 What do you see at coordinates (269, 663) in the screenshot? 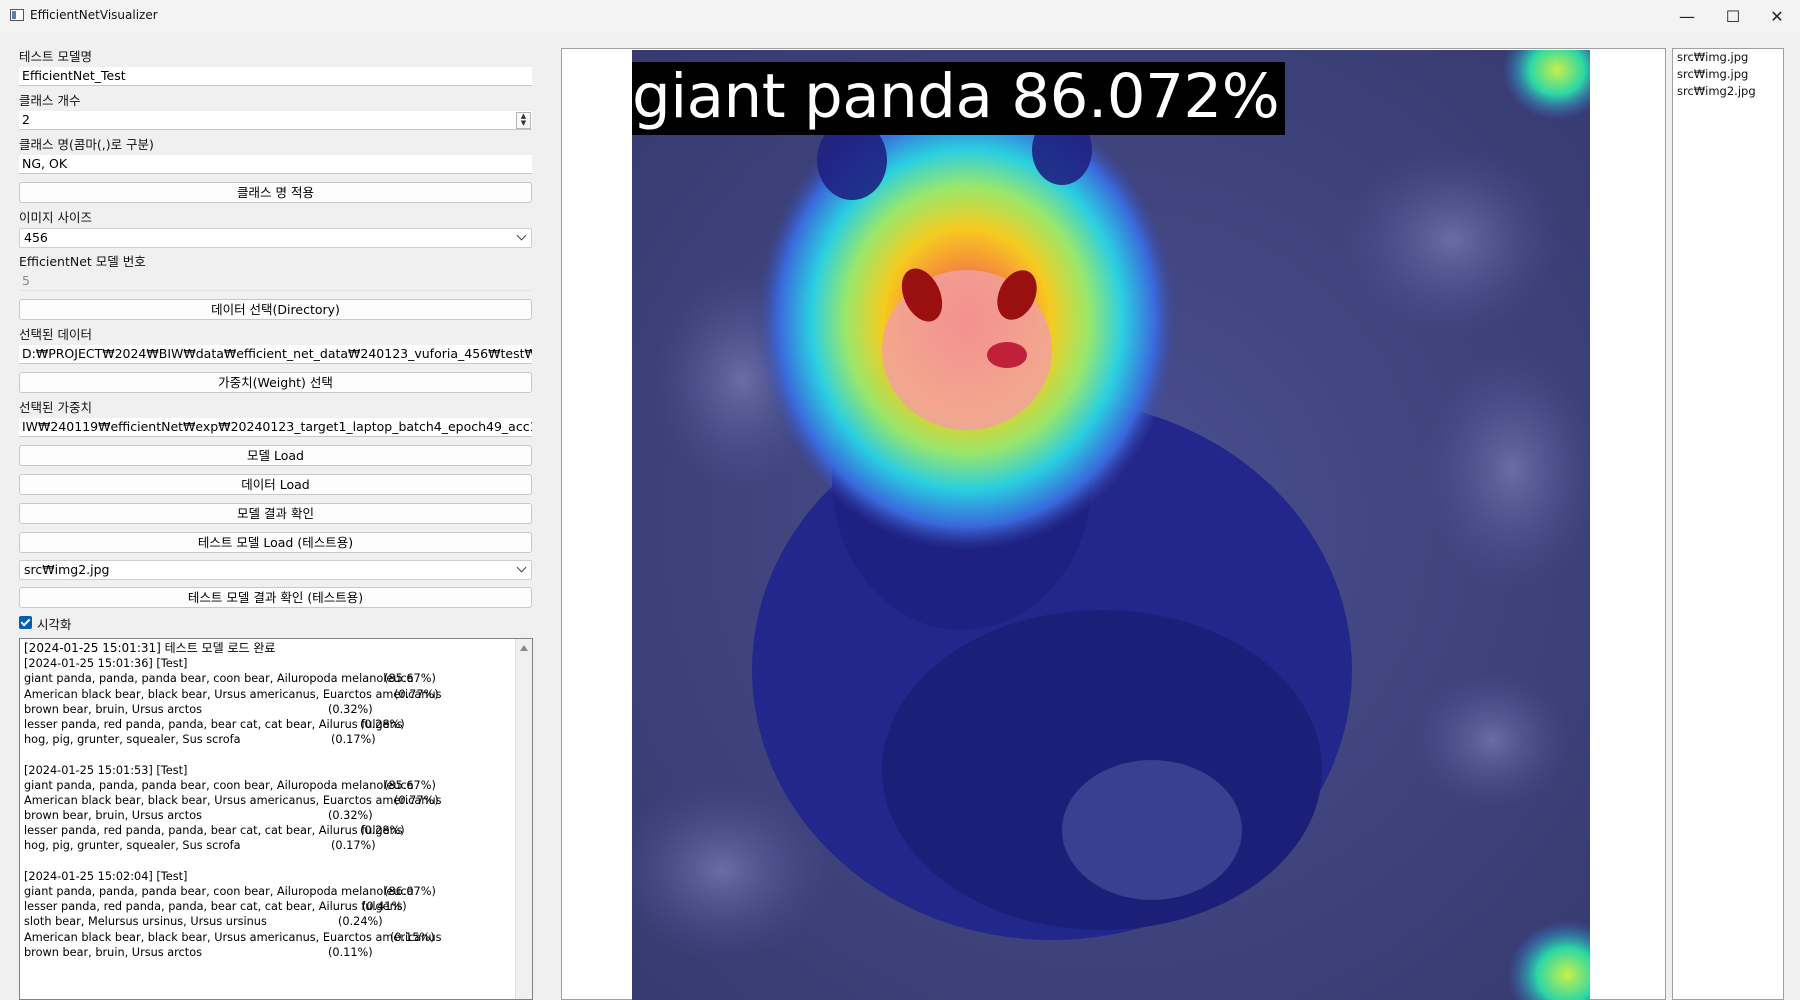
I see `log-line: [2024-01-25 15:01:36] [Test]` at bounding box center [269, 663].